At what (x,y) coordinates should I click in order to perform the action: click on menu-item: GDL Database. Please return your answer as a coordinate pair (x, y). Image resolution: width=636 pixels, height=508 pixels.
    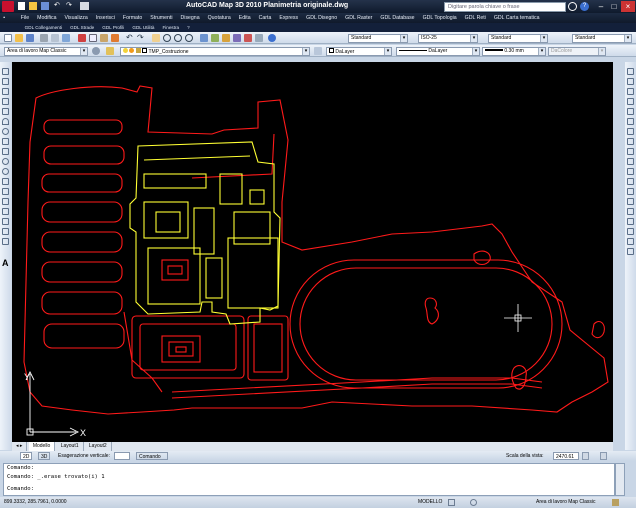
    Looking at the image, I should click on (397, 18).